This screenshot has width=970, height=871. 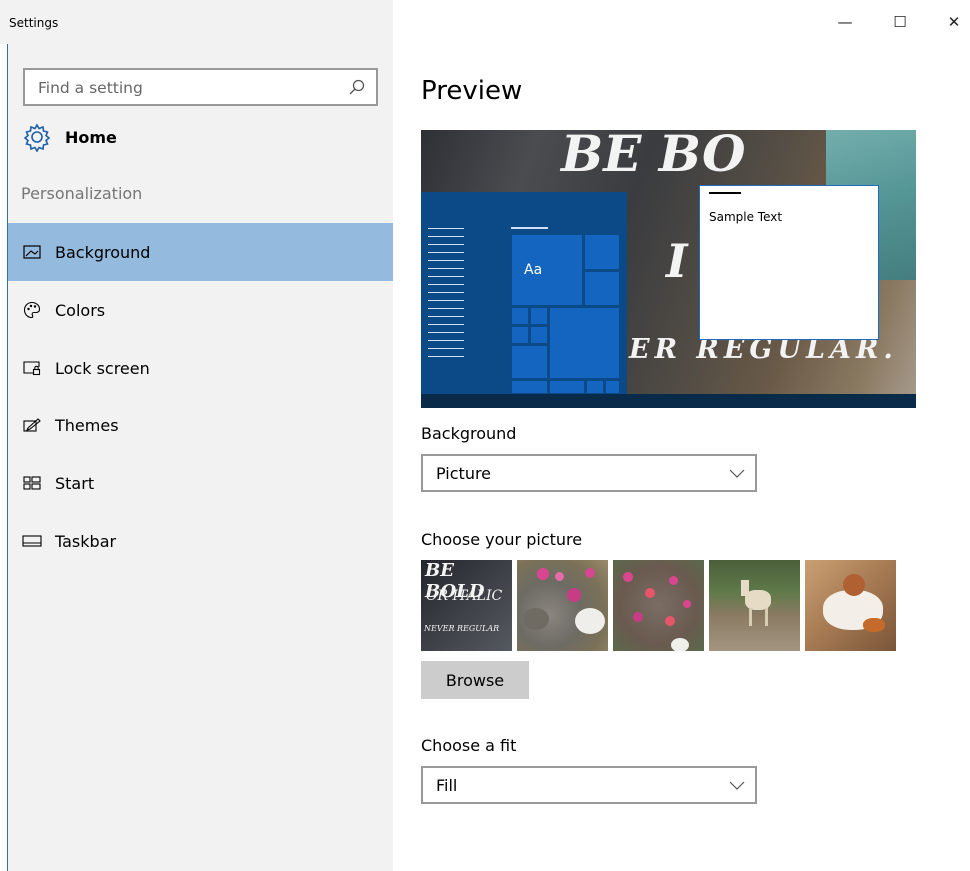 What do you see at coordinates (200, 368) in the screenshot?
I see `sidebar-item-lock-screen: Lock screen` at bounding box center [200, 368].